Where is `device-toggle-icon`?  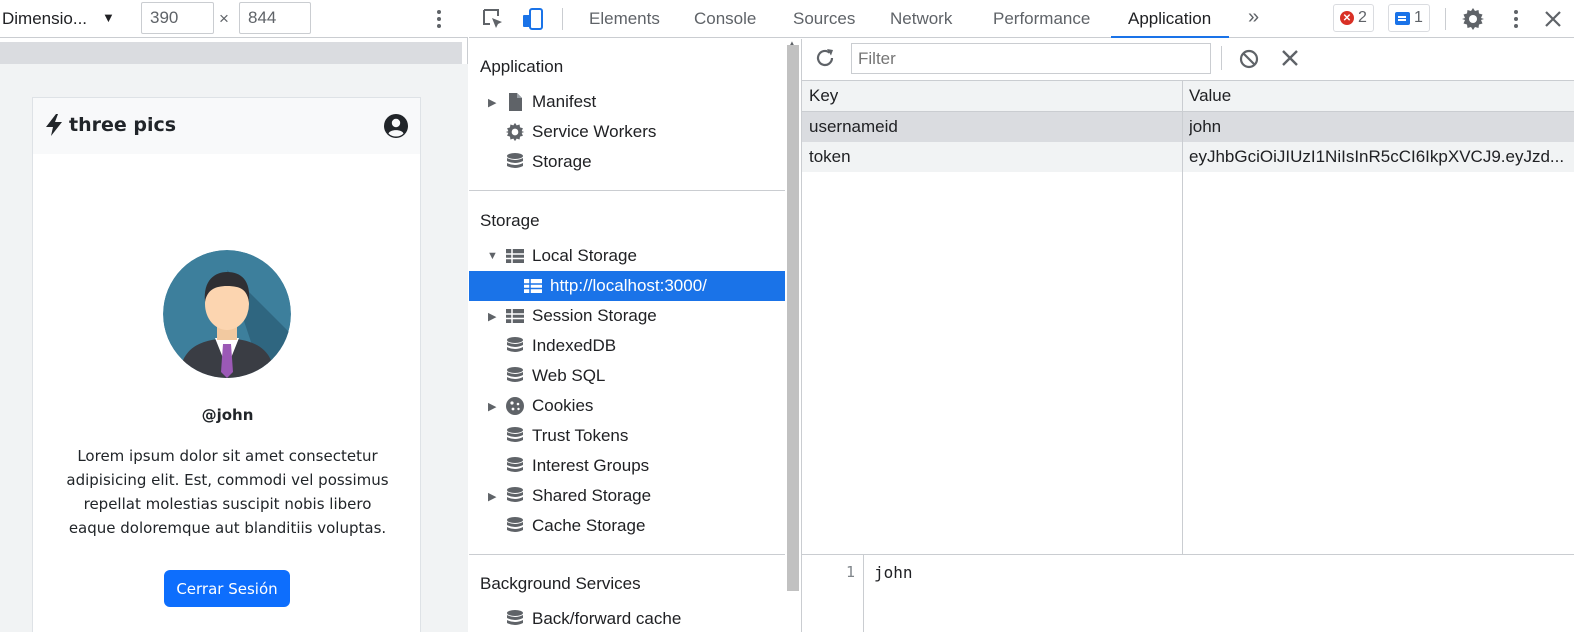 device-toggle-icon is located at coordinates (533, 19).